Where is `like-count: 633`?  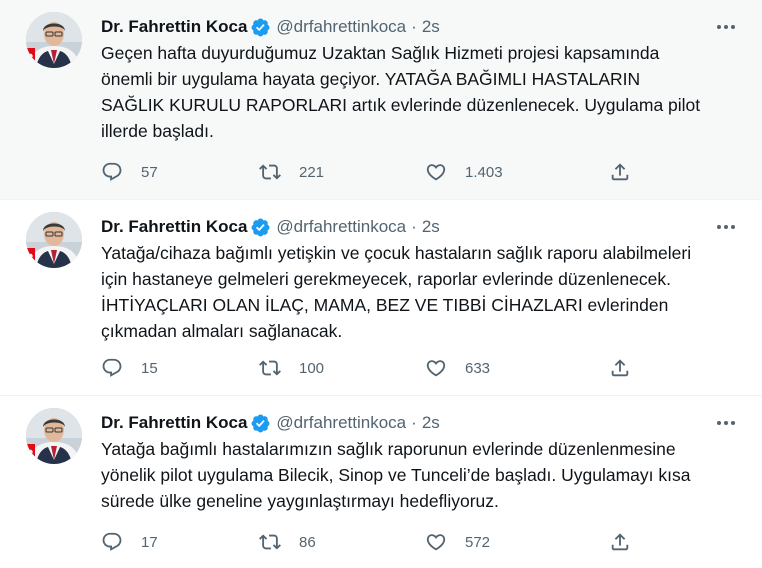
like-count: 633 is located at coordinates (478, 368).